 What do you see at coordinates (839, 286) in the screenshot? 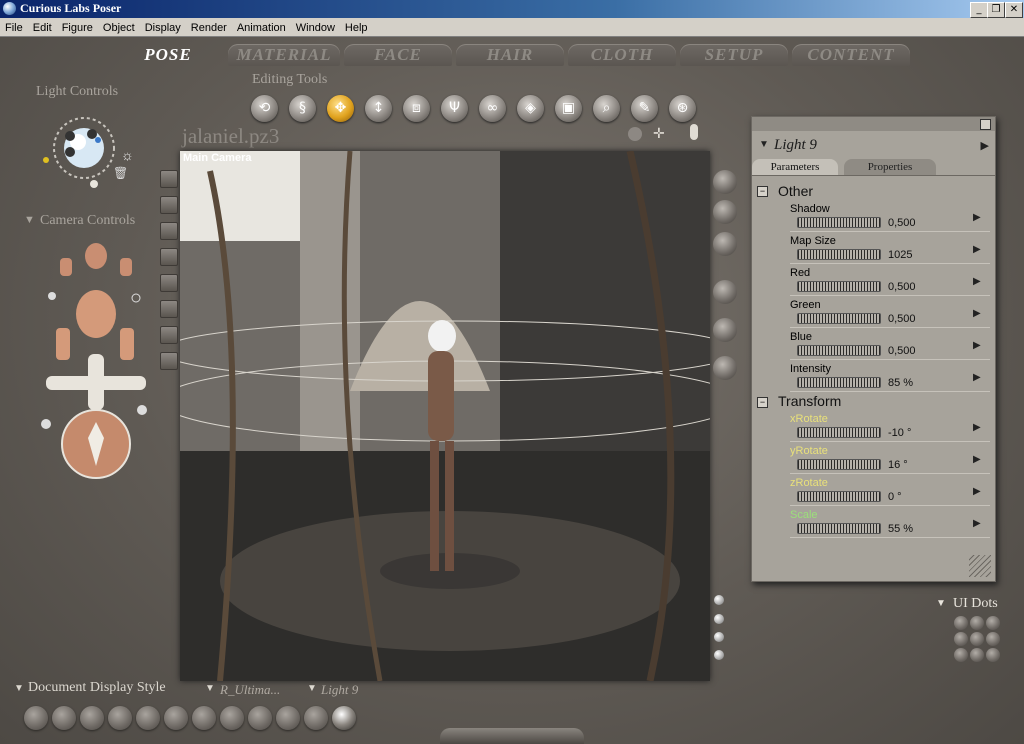
I see `red-dial` at bounding box center [839, 286].